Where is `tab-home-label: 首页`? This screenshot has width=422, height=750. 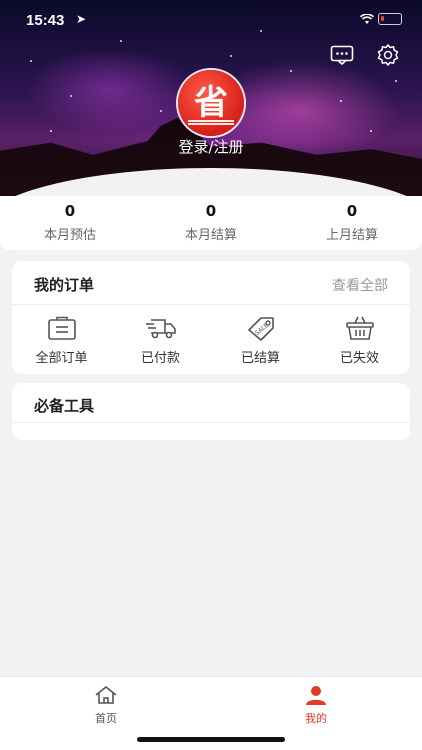
tab-home-label: 首页 is located at coordinates (106, 718).